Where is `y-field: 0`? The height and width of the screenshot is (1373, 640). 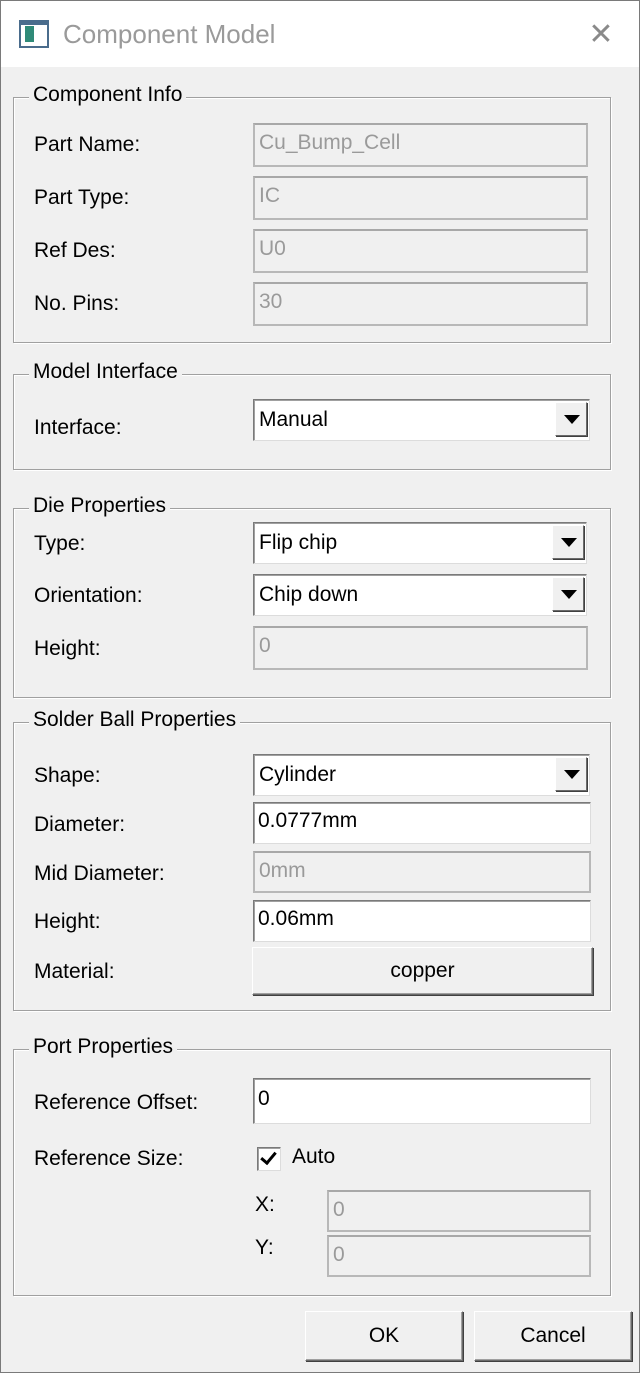 y-field: 0 is located at coordinates (459, 1256).